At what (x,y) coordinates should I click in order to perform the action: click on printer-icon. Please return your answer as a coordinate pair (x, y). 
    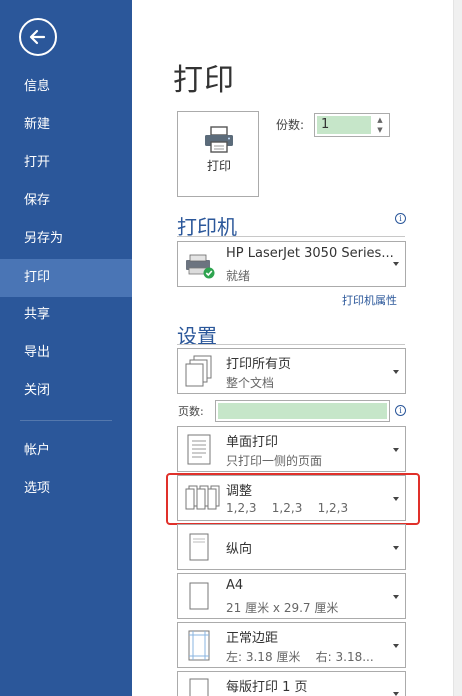
    Looking at the image, I should click on (219, 139).